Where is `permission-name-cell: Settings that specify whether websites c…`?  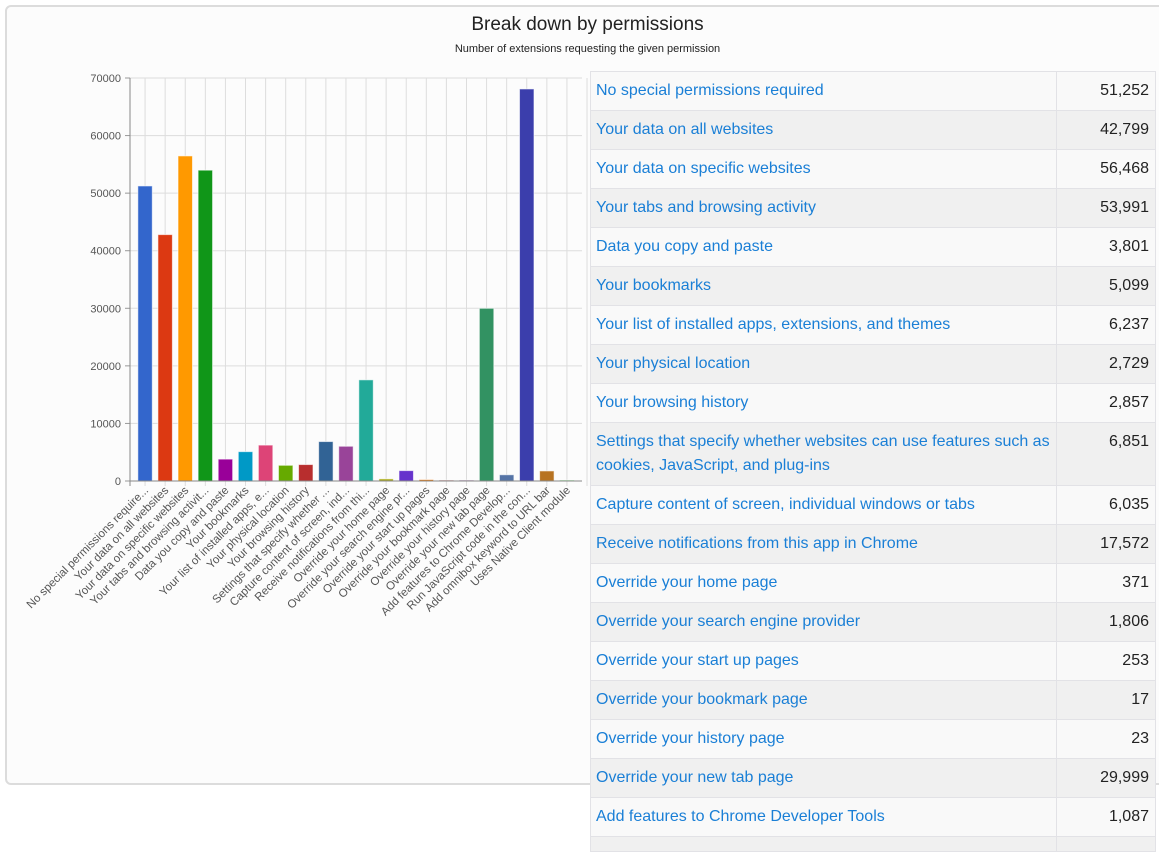
permission-name-cell: Settings that specify whether websites c… is located at coordinates (823, 454).